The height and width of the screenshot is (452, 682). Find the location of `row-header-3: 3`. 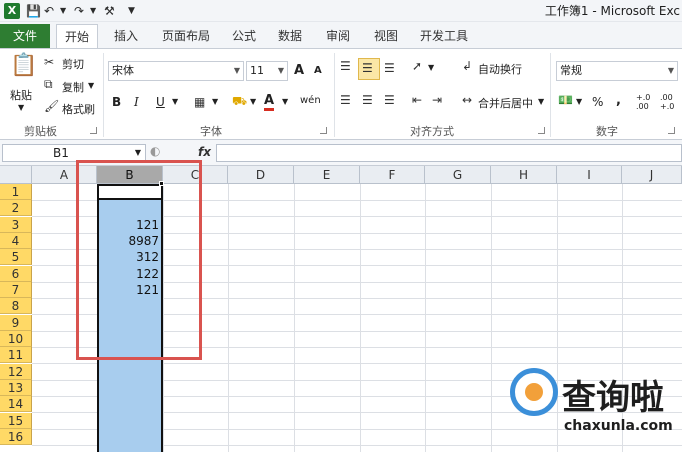

row-header-3: 3 is located at coordinates (16, 225).